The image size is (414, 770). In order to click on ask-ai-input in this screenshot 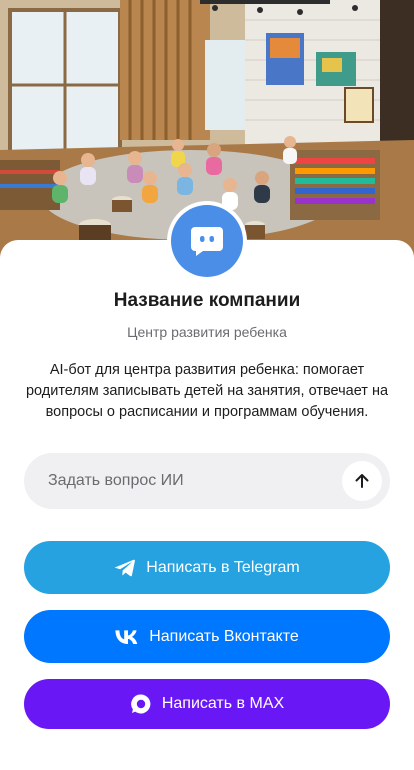, I will do `click(195, 481)`.